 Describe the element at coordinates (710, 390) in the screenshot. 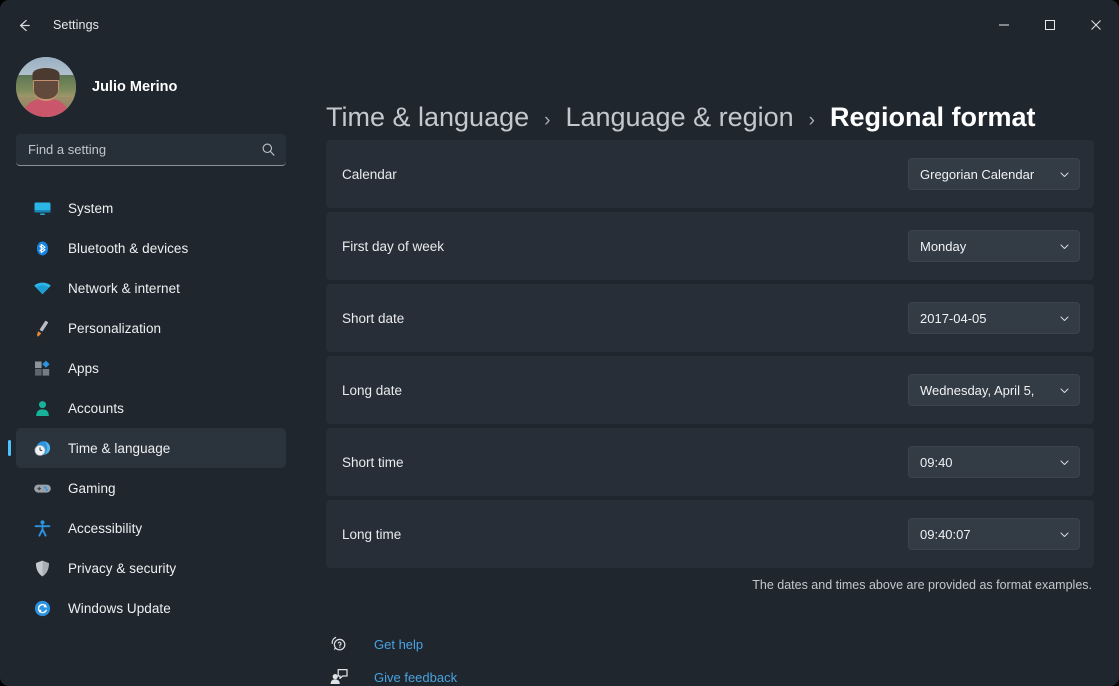

I see `setting-row-long-date: Long date Wednesday, April 5,` at that location.